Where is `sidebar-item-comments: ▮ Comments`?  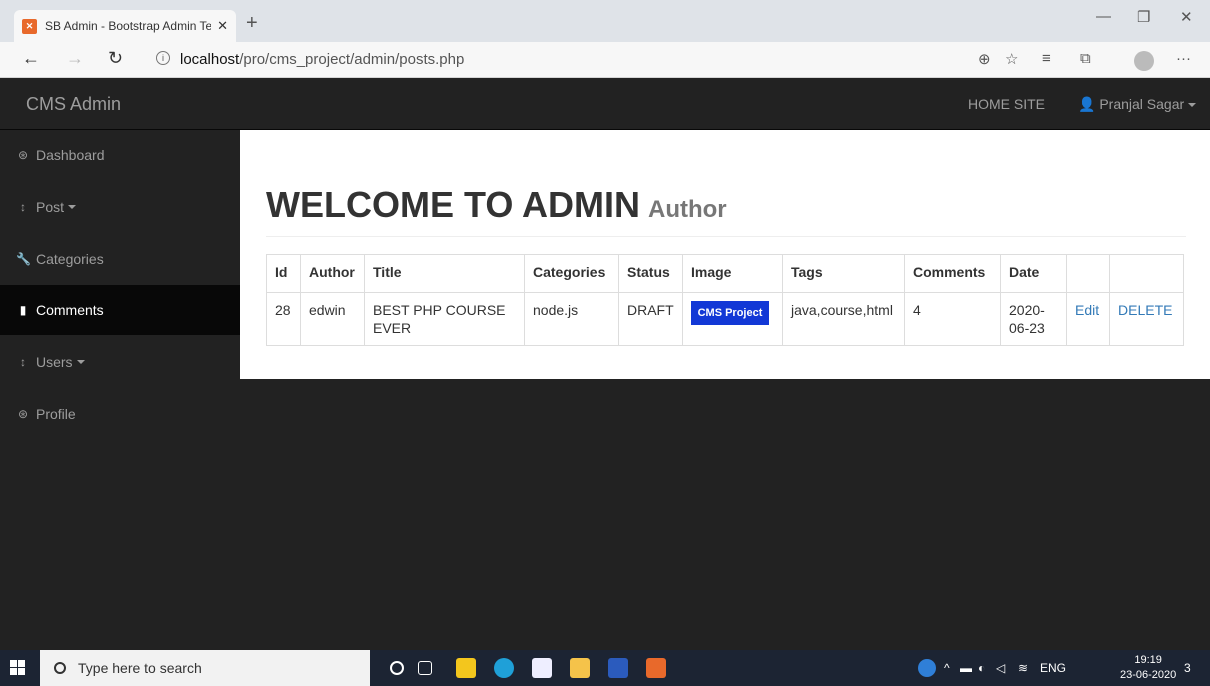
sidebar-item-comments: ▮ Comments is located at coordinates (120, 310).